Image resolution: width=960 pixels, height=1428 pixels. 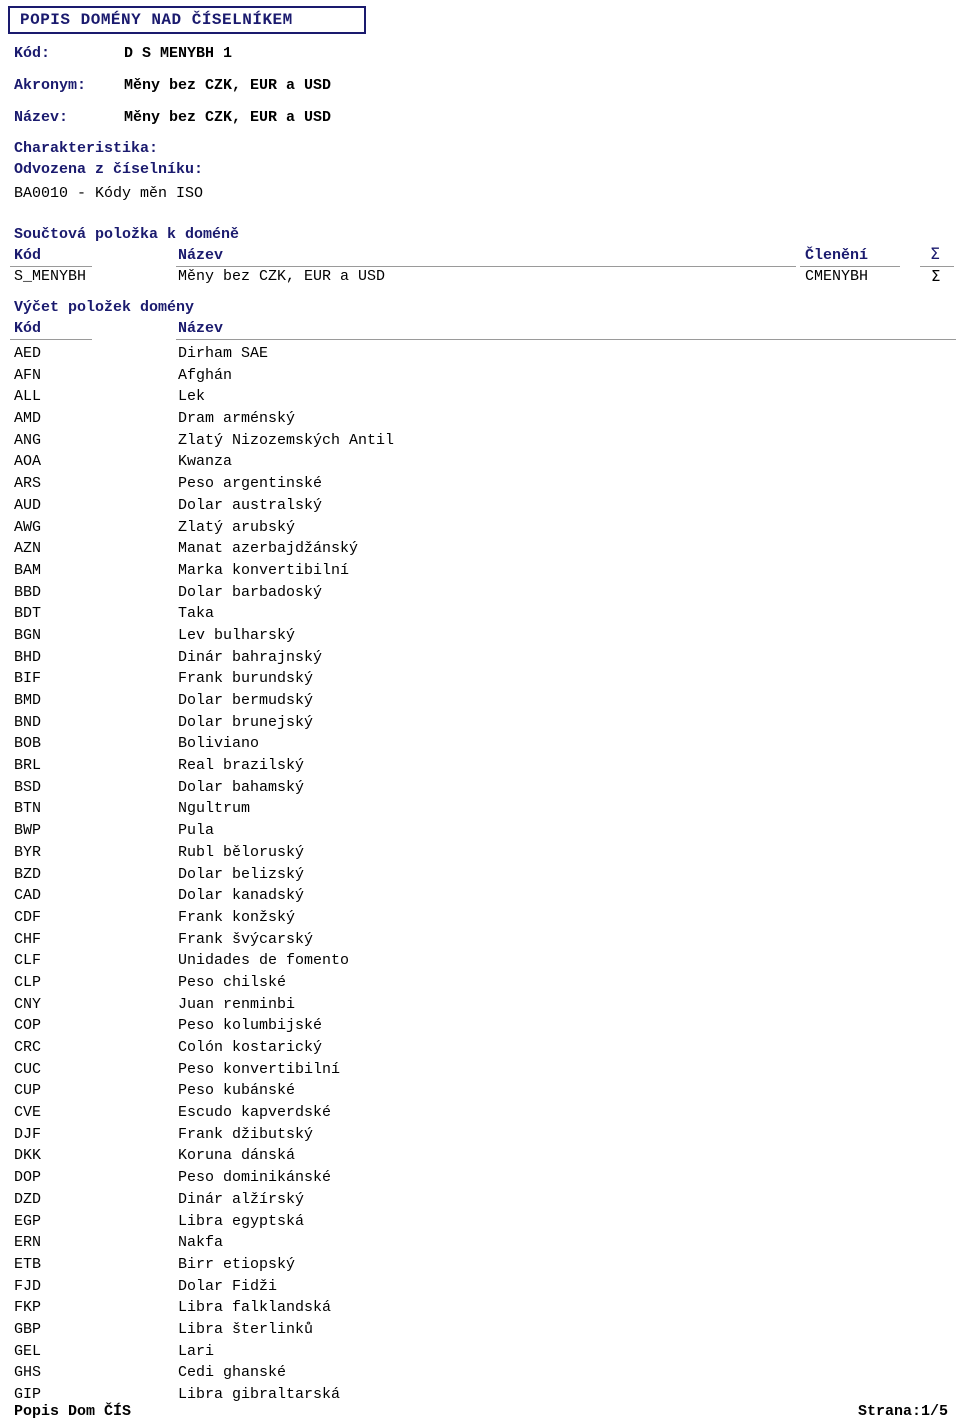 I want to click on table-row: CNY Juan renminbi, so click(x=480, y=1005).